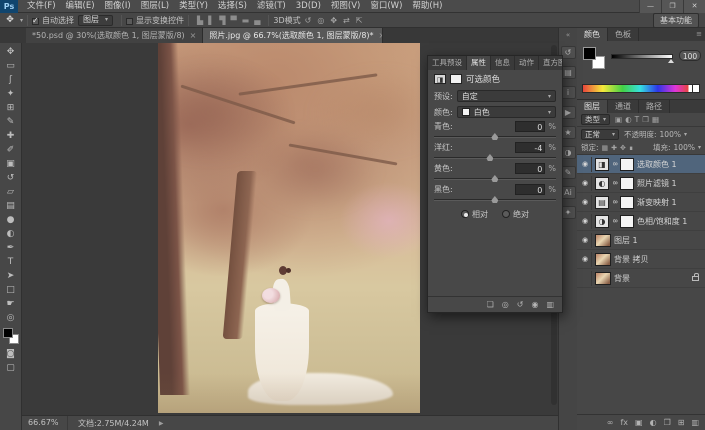 The image size is (705, 430). What do you see at coordinates (684, 147) in the screenshot?
I see `fill-value: 100%` at bounding box center [684, 147].